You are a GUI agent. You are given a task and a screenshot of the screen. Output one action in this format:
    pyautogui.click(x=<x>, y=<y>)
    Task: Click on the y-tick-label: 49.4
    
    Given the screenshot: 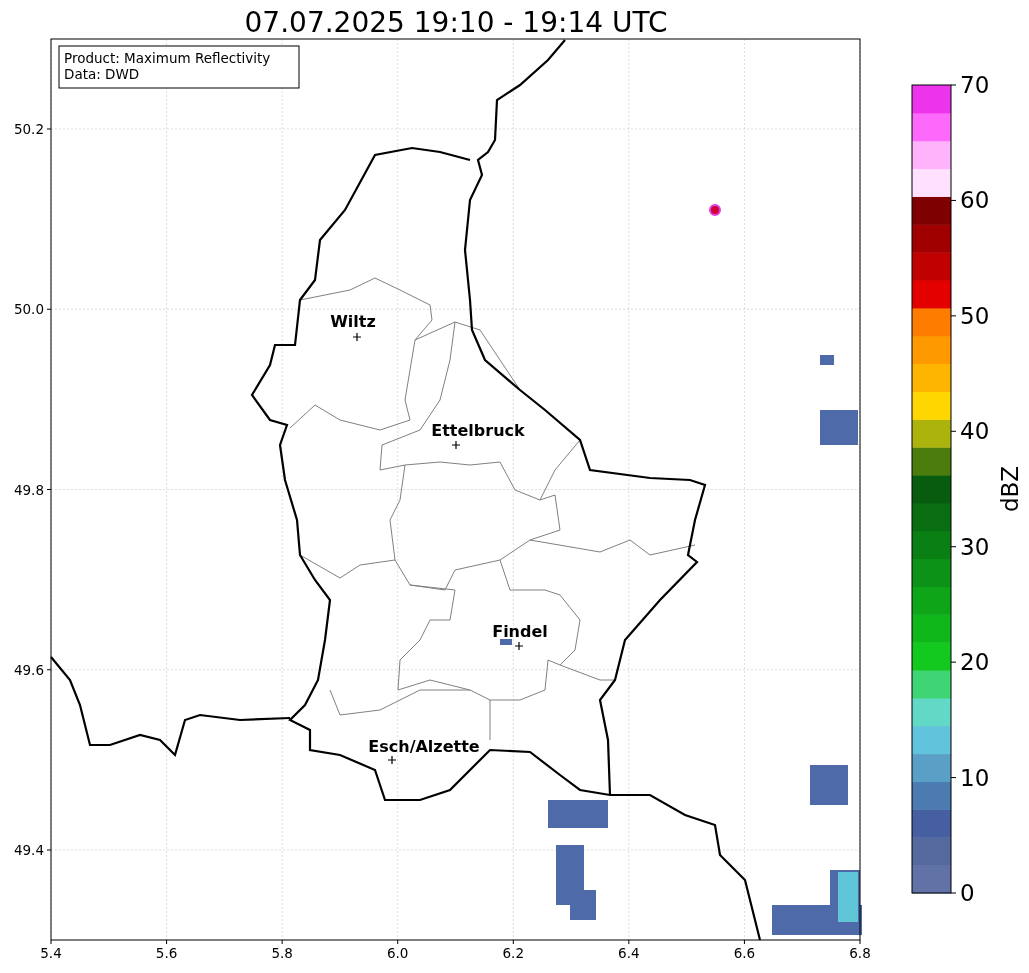 What is the action you would take?
    pyautogui.click(x=28, y=850)
    